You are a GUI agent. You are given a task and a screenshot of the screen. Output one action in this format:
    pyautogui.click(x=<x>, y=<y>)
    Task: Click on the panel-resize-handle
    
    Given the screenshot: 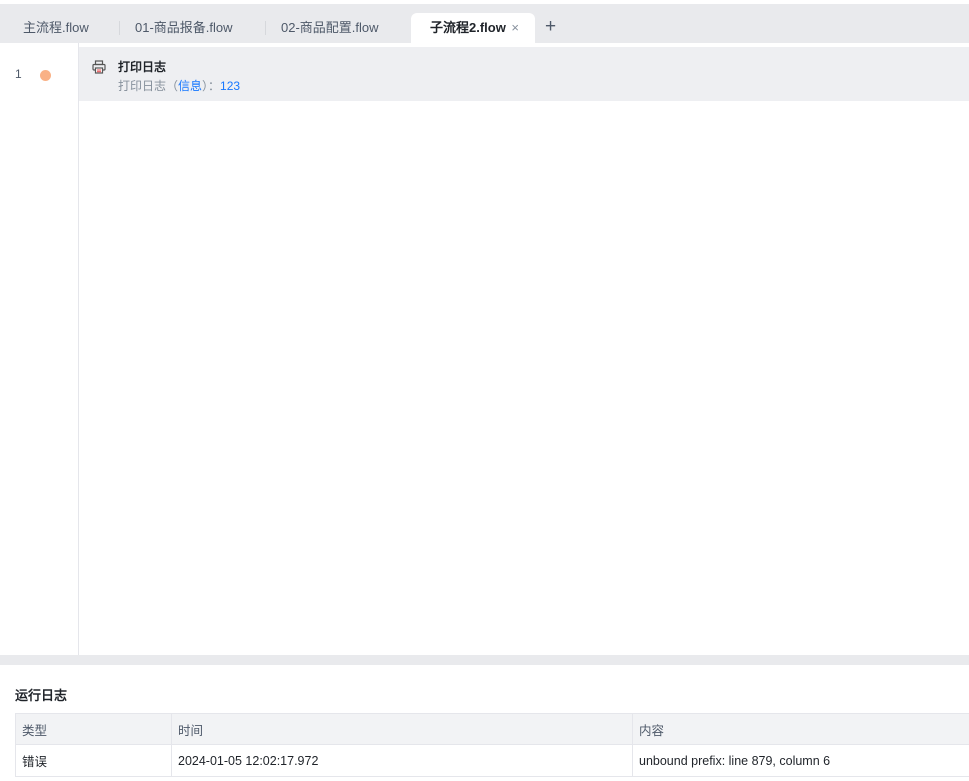 What is the action you would take?
    pyautogui.click(x=484, y=660)
    